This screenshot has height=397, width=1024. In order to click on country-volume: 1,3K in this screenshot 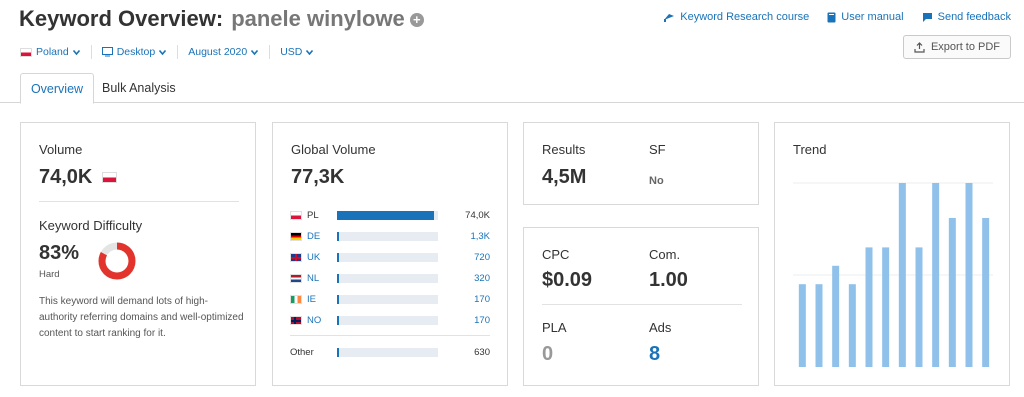, I will do `click(480, 236)`.